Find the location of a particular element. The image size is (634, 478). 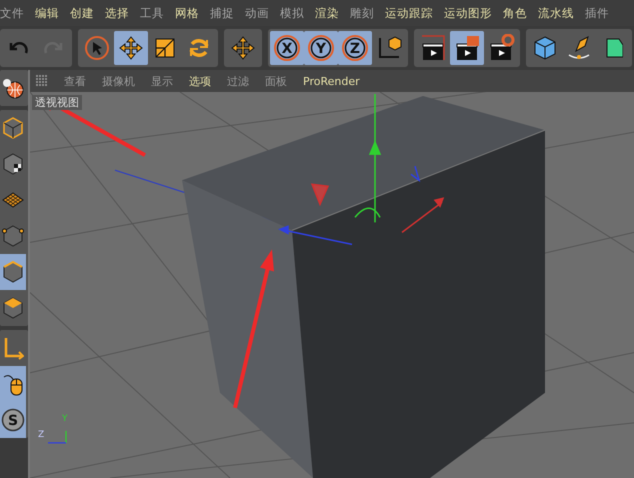

clapperboard-icon is located at coordinates (433, 48).